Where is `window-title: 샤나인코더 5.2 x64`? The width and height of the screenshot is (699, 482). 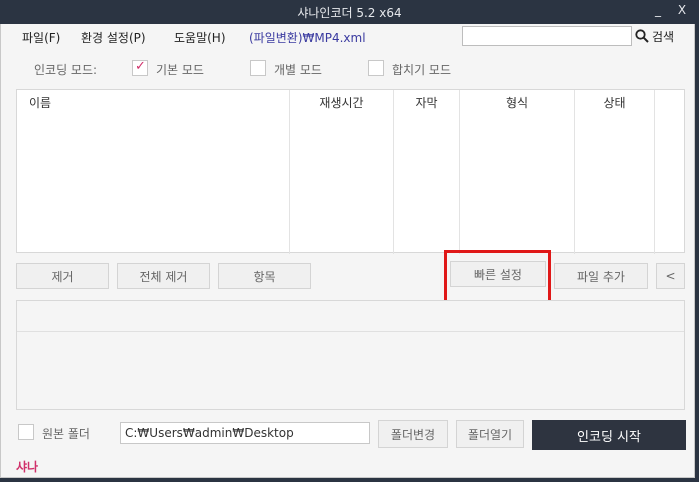
window-title: 샤나인코더 5.2 x64 is located at coordinates (349, 13).